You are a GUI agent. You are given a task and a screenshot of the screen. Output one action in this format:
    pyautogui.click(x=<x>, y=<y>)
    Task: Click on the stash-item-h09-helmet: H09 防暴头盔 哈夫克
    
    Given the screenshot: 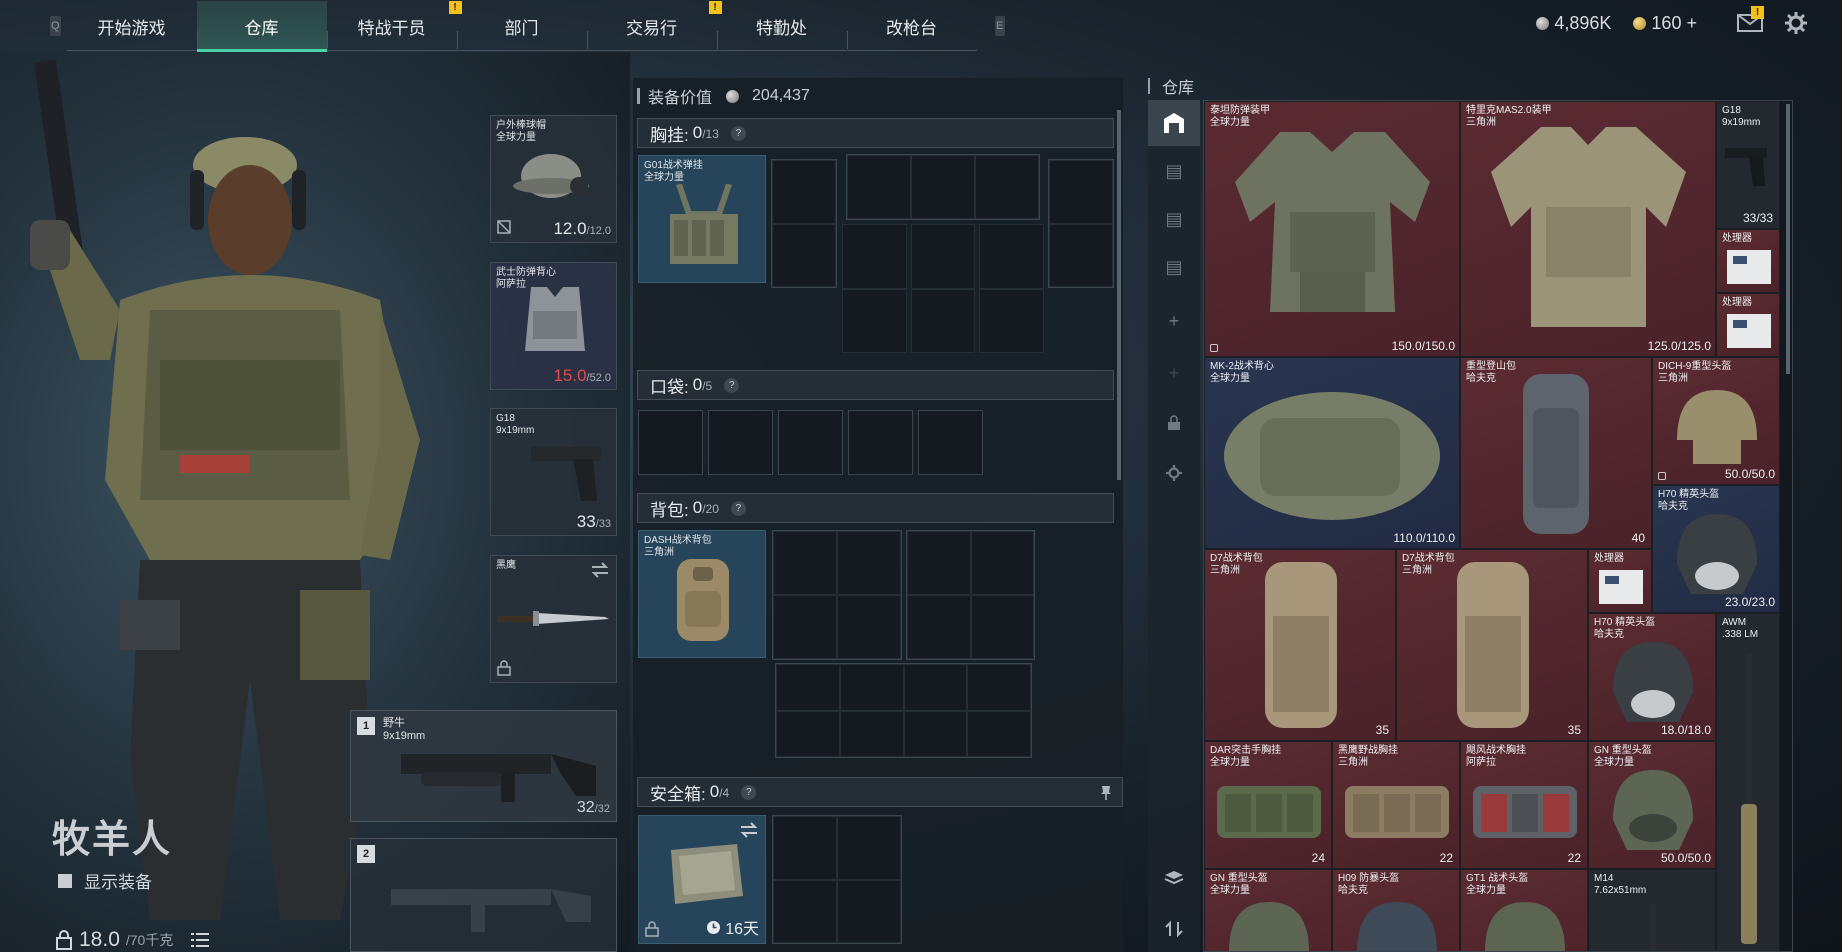 What is the action you would take?
    pyautogui.click(x=1396, y=910)
    